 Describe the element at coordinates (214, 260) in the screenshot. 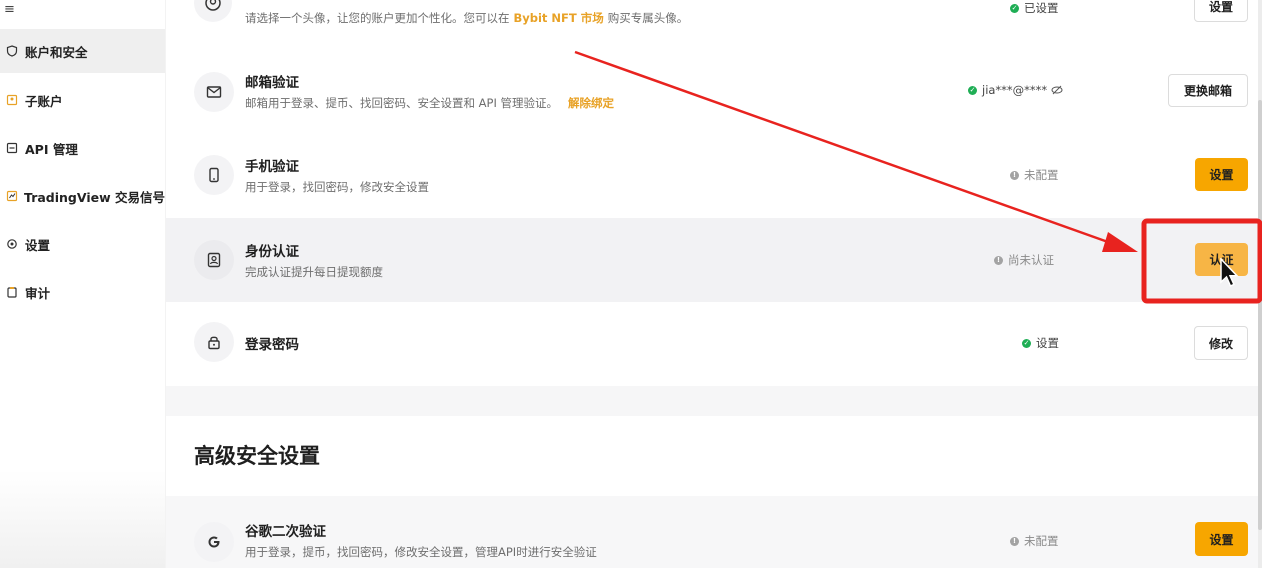

I see `id-card-icon` at that location.